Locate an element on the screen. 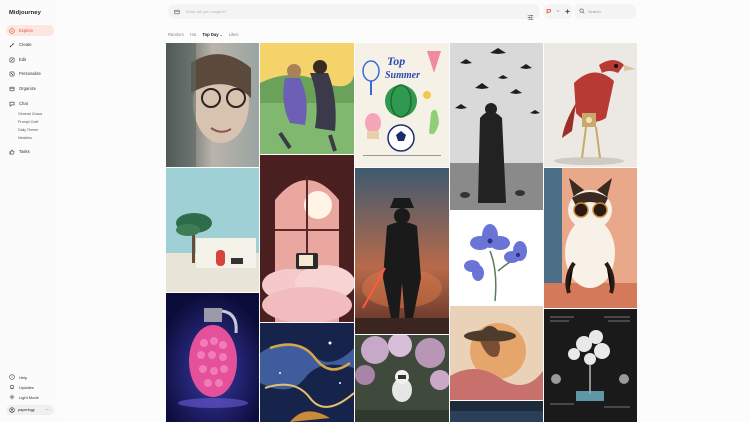  updates-link: Updates is located at coordinates (21, 387).